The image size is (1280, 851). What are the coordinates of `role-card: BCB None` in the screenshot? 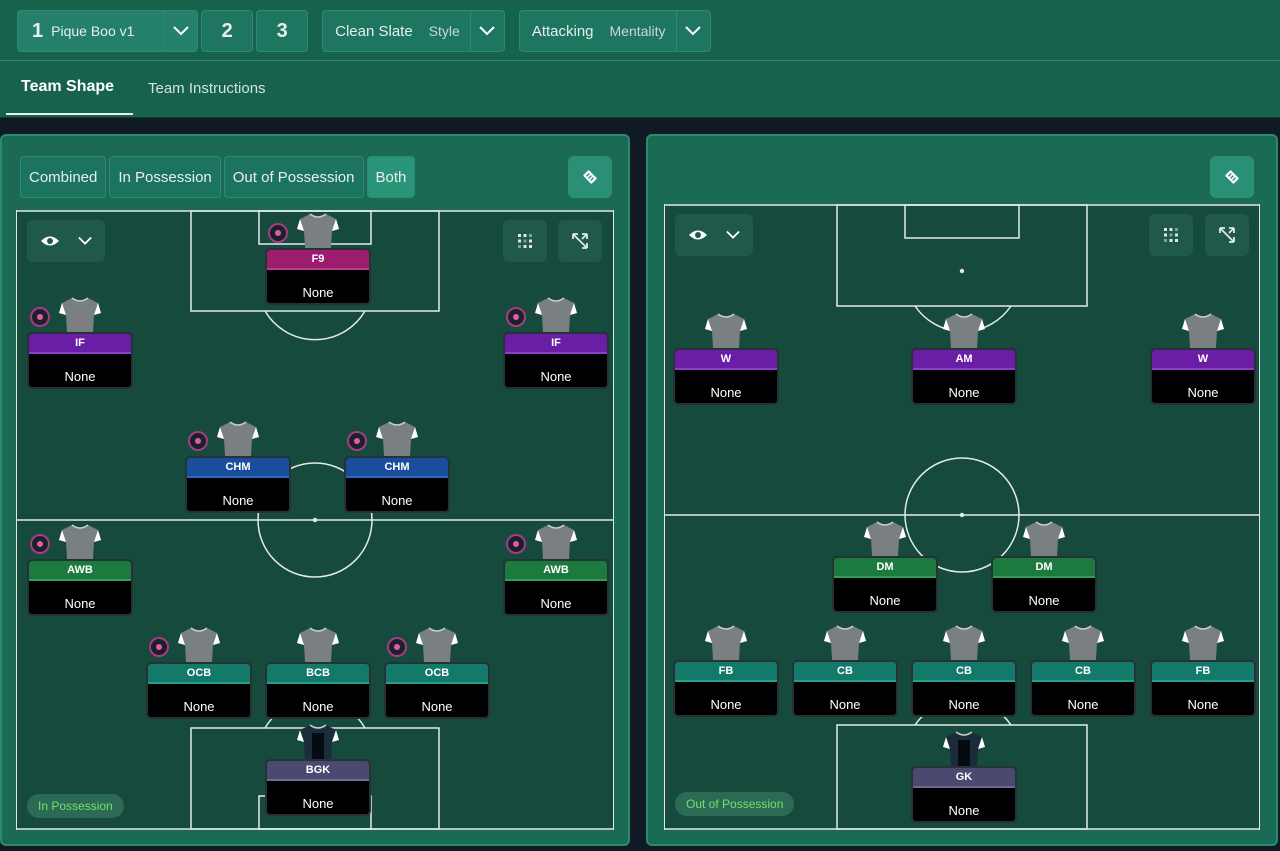 It's located at (318, 690).